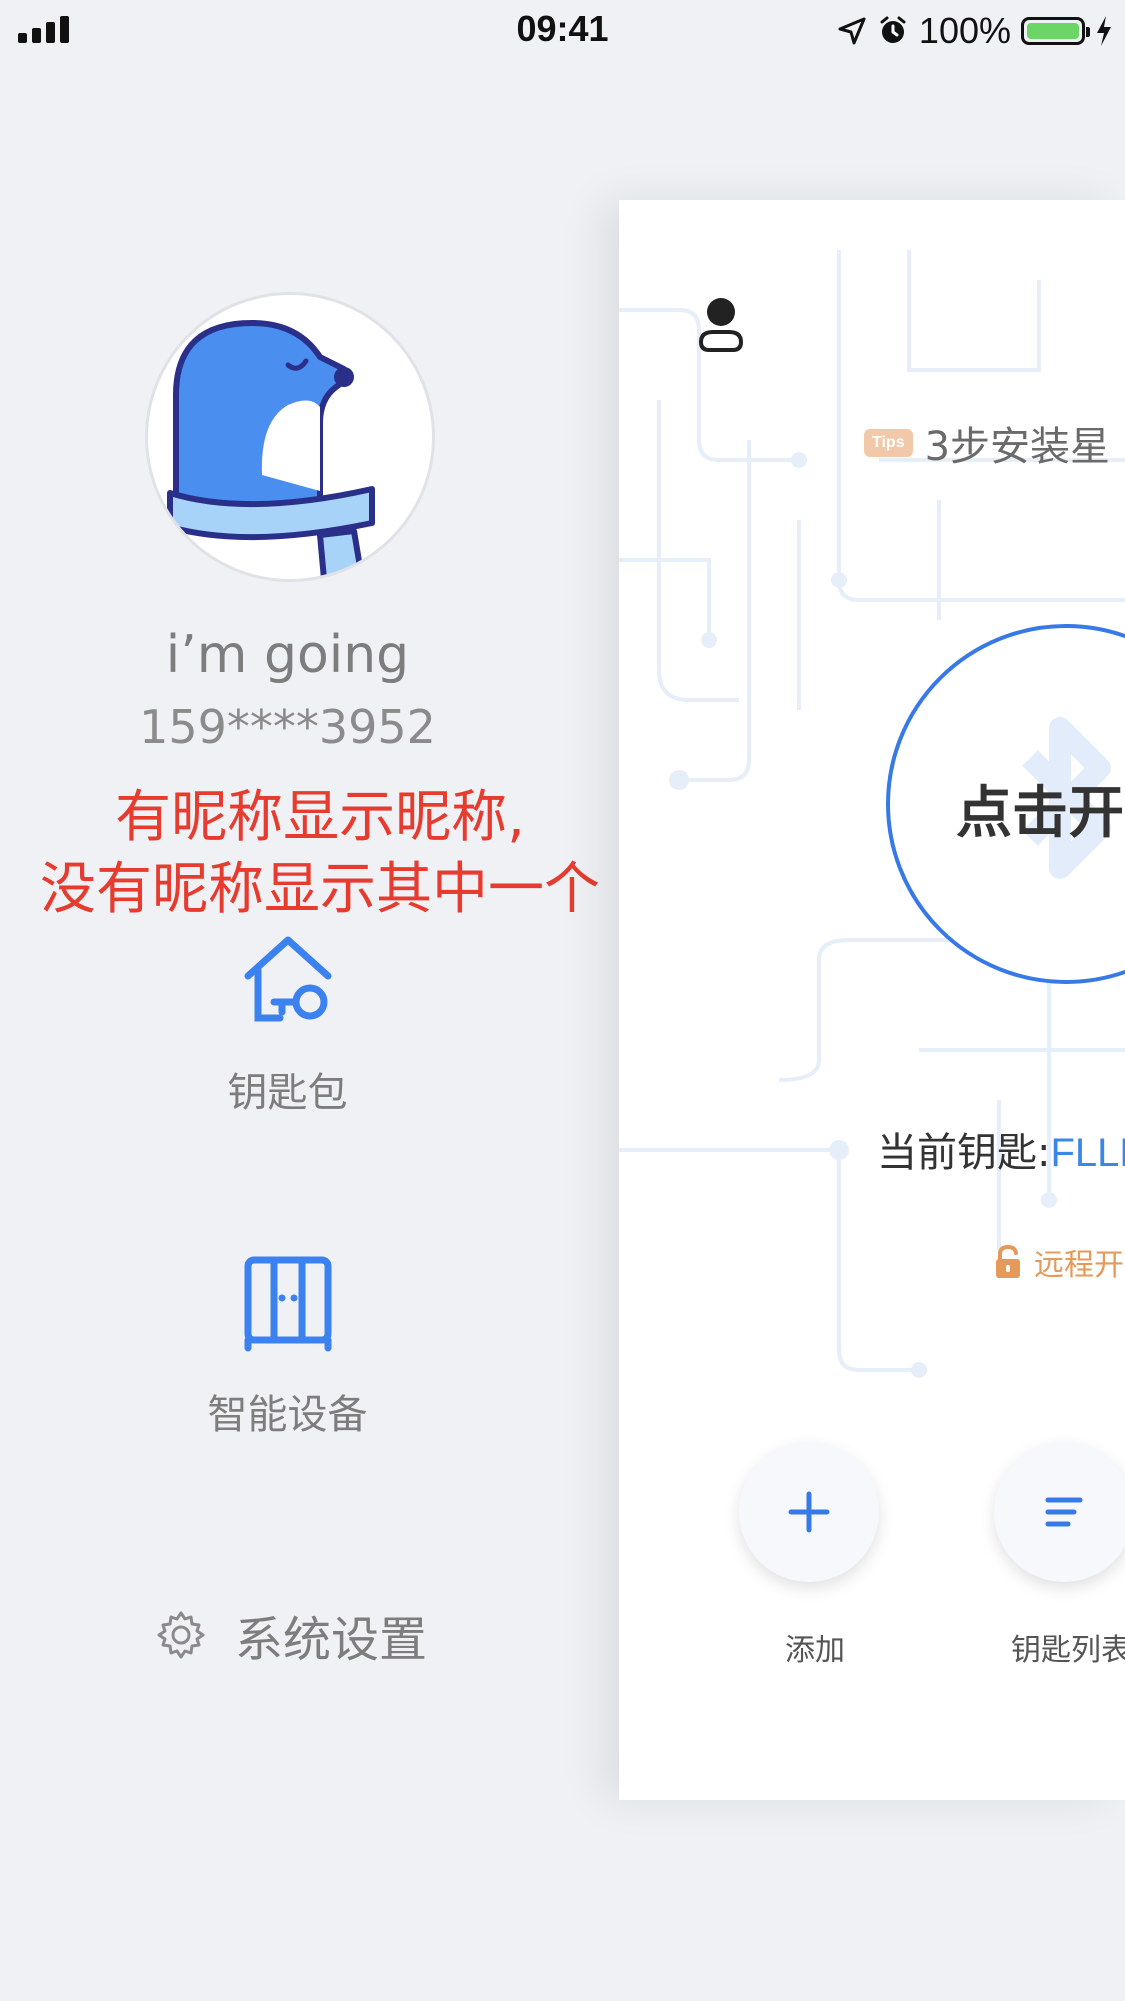 The height and width of the screenshot is (2001, 1125). What do you see at coordinates (1068, 1650) in the screenshot?
I see `key-list-label: 钥匙列表` at bounding box center [1068, 1650].